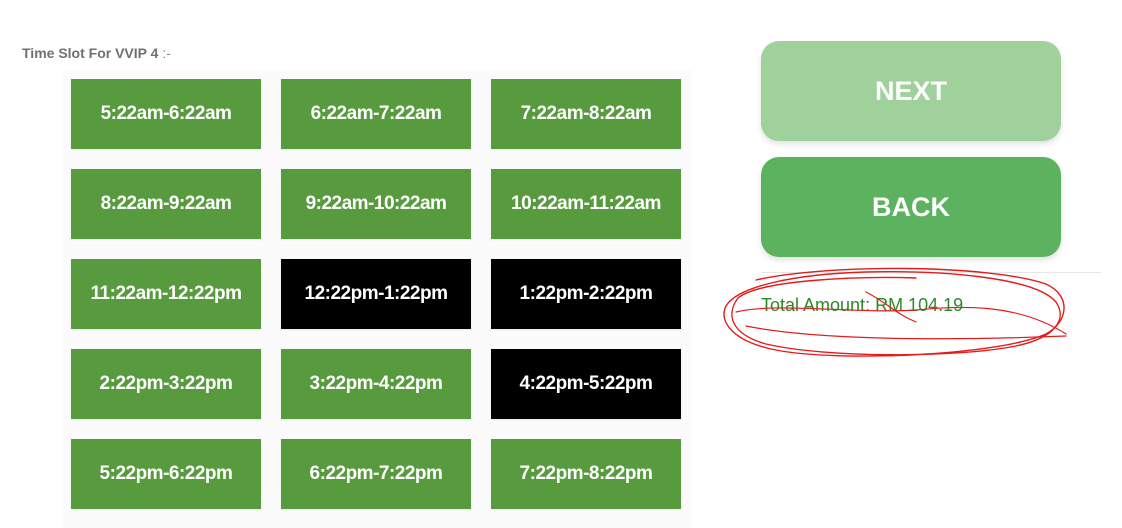  What do you see at coordinates (166, 294) in the screenshot?
I see `time-slot-button: 11:22am-12:22pm` at bounding box center [166, 294].